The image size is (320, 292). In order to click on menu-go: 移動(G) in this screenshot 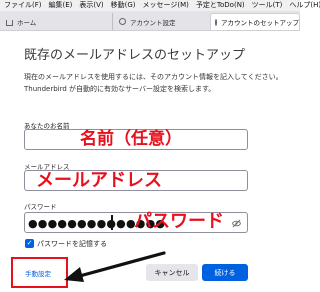, I will do `click(123, 5)`.